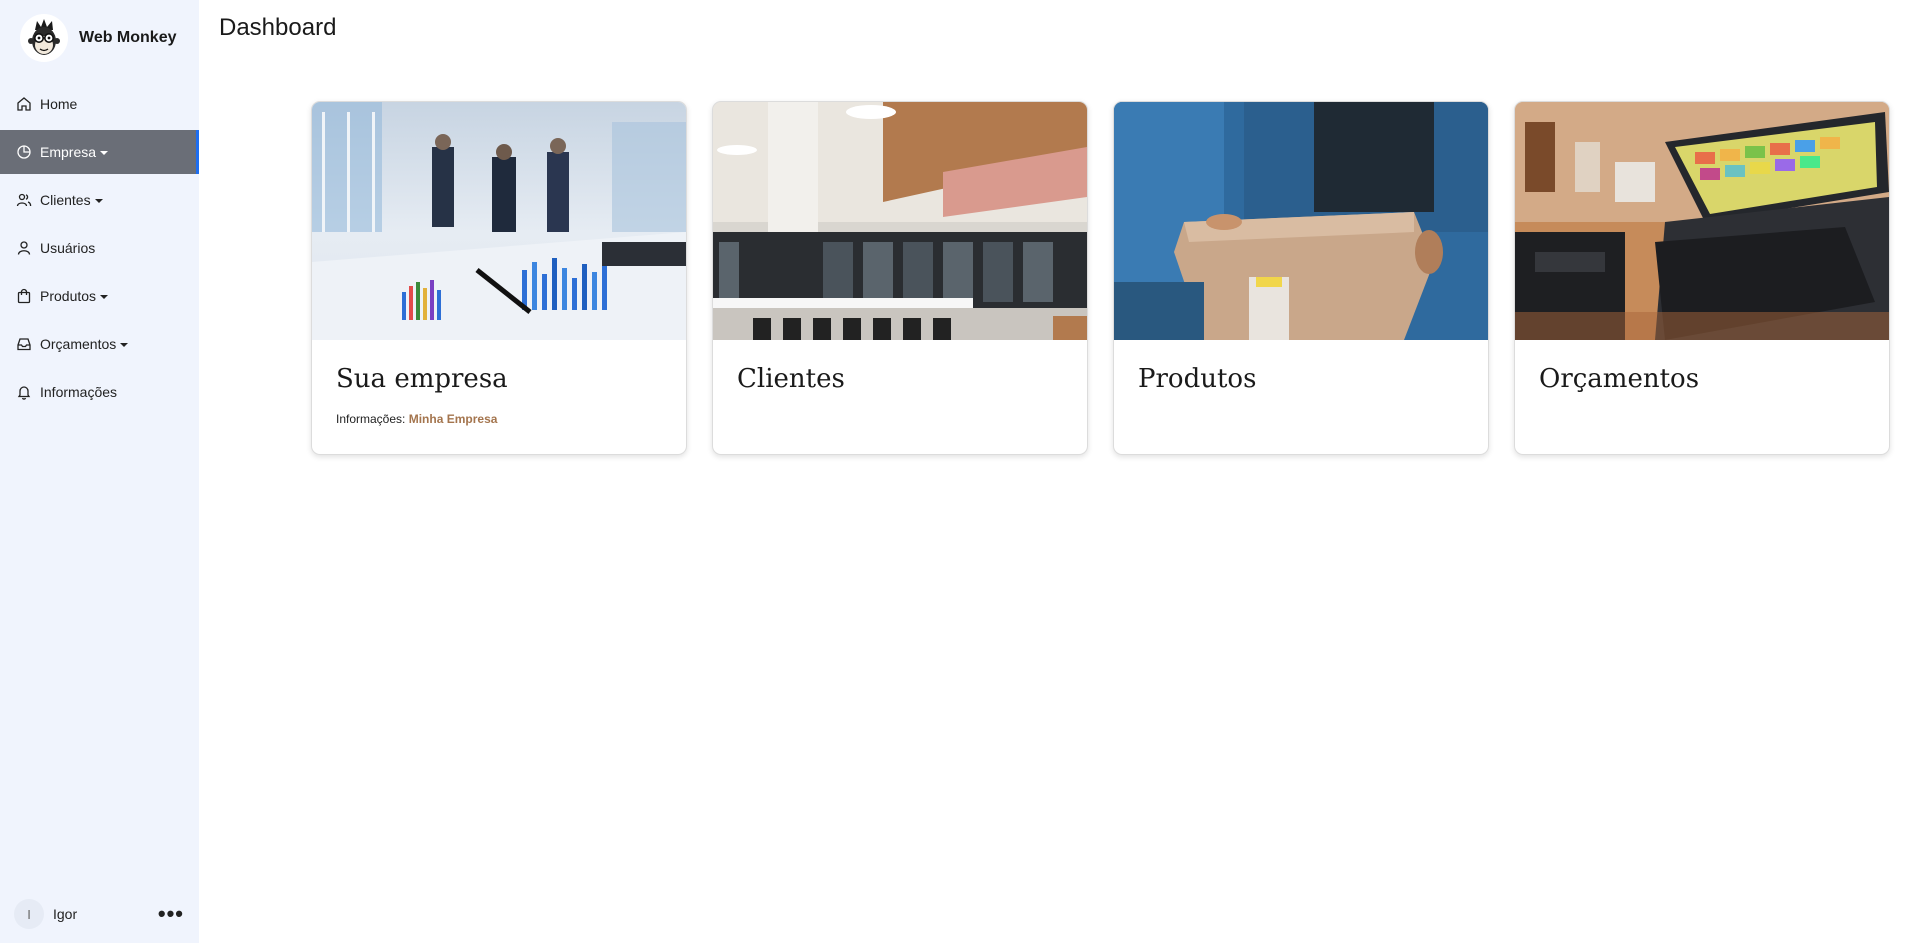 Image resolution: width=1912 pixels, height=943 pixels. Describe the element at coordinates (24, 248) in the screenshot. I see `user-icon` at that location.